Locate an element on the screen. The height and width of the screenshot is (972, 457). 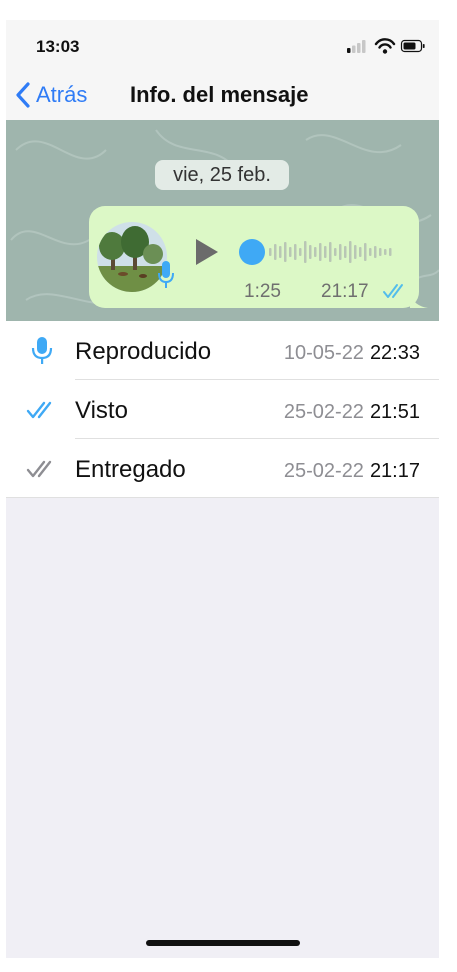
voice-message-bubble: 1:25 21:17 is located at coordinates (258, 257).